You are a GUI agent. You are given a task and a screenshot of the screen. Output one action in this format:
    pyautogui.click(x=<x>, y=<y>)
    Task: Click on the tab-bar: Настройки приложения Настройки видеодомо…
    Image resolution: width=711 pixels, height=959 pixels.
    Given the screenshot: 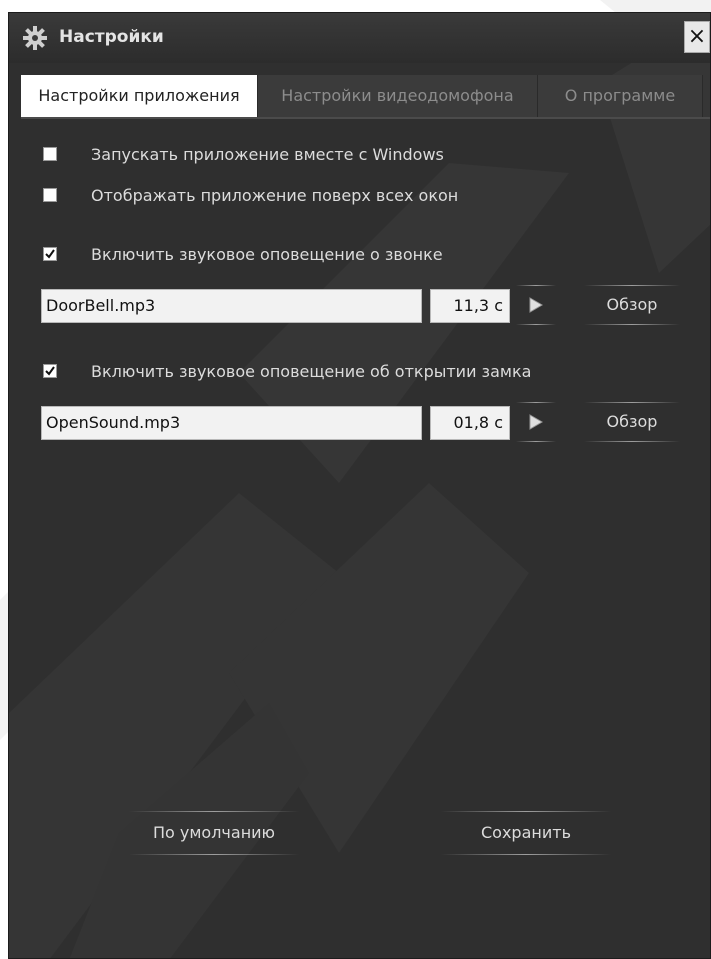 What is the action you would take?
    pyautogui.click(x=365, y=96)
    